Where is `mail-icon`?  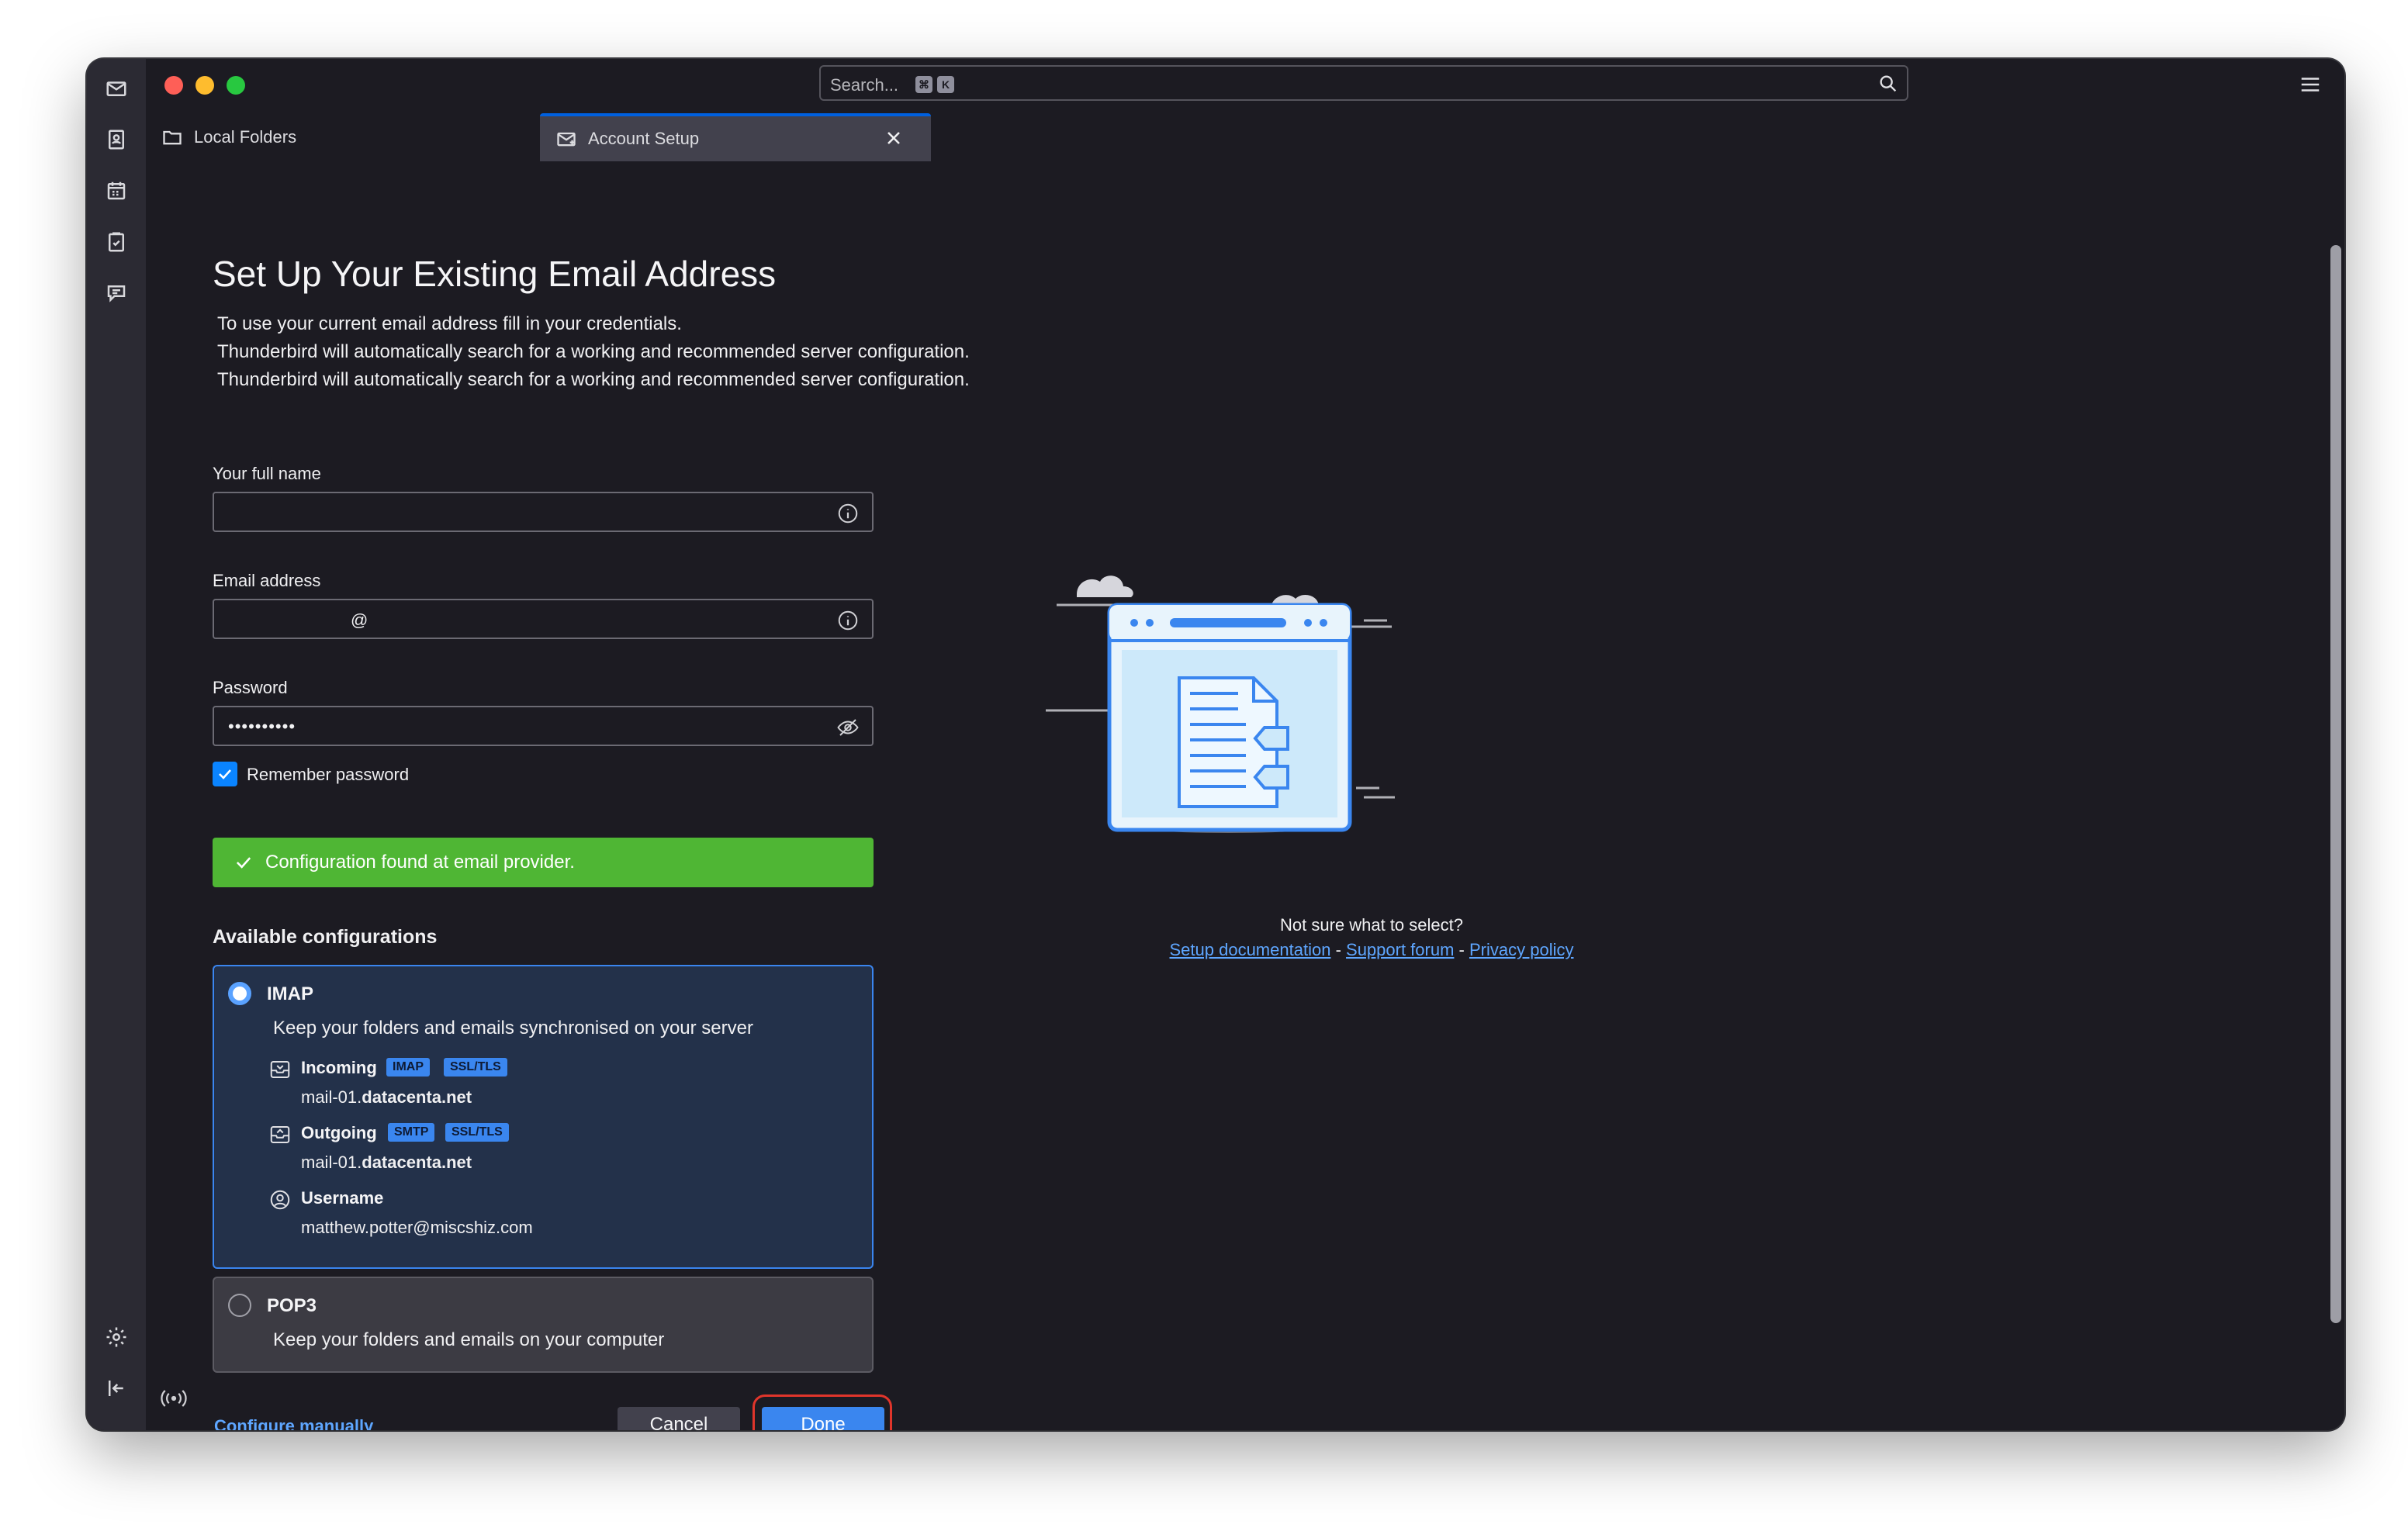
mail-icon is located at coordinates (116, 88).